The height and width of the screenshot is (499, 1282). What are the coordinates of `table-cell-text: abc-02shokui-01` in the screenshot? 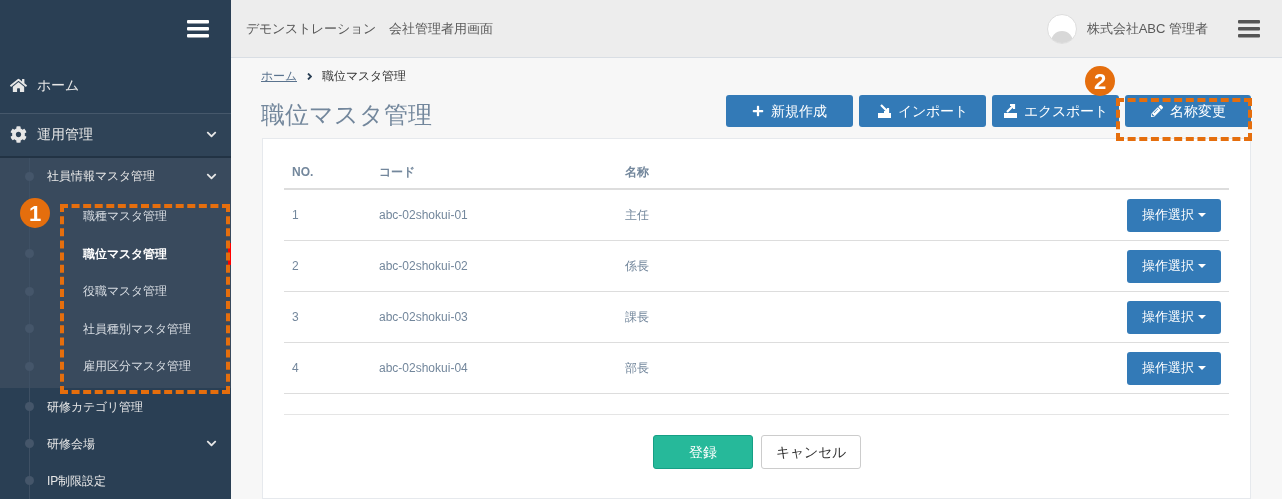 It's located at (423, 215).